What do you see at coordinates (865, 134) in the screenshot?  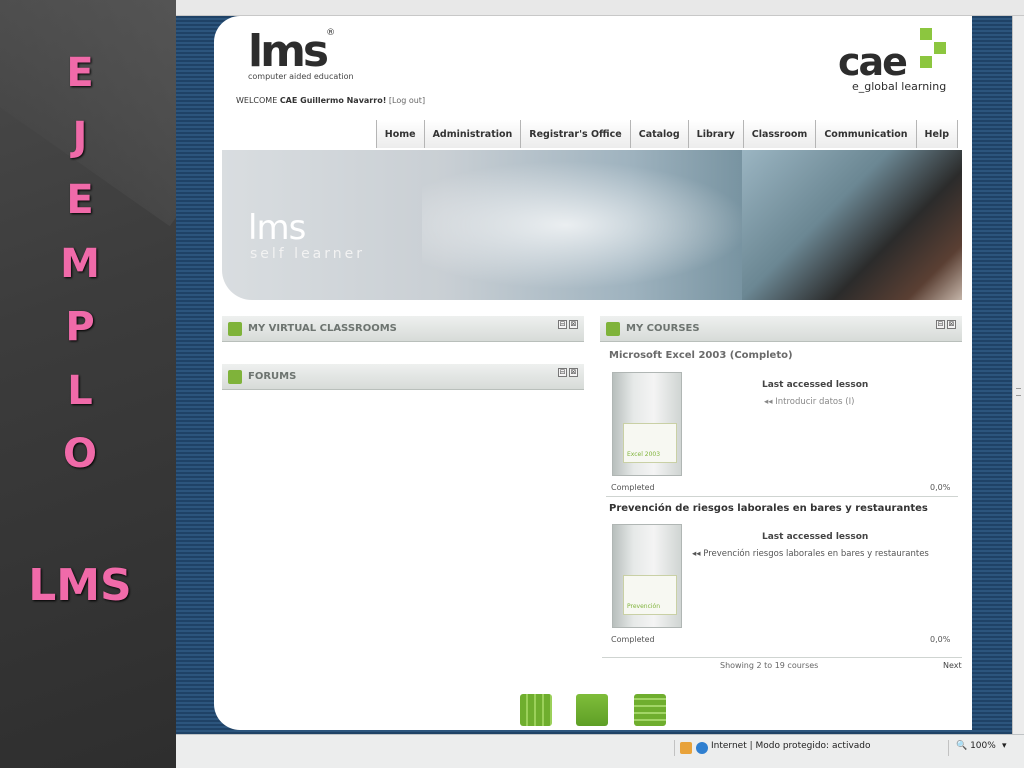 I see `nav-communication: Communication` at bounding box center [865, 134].